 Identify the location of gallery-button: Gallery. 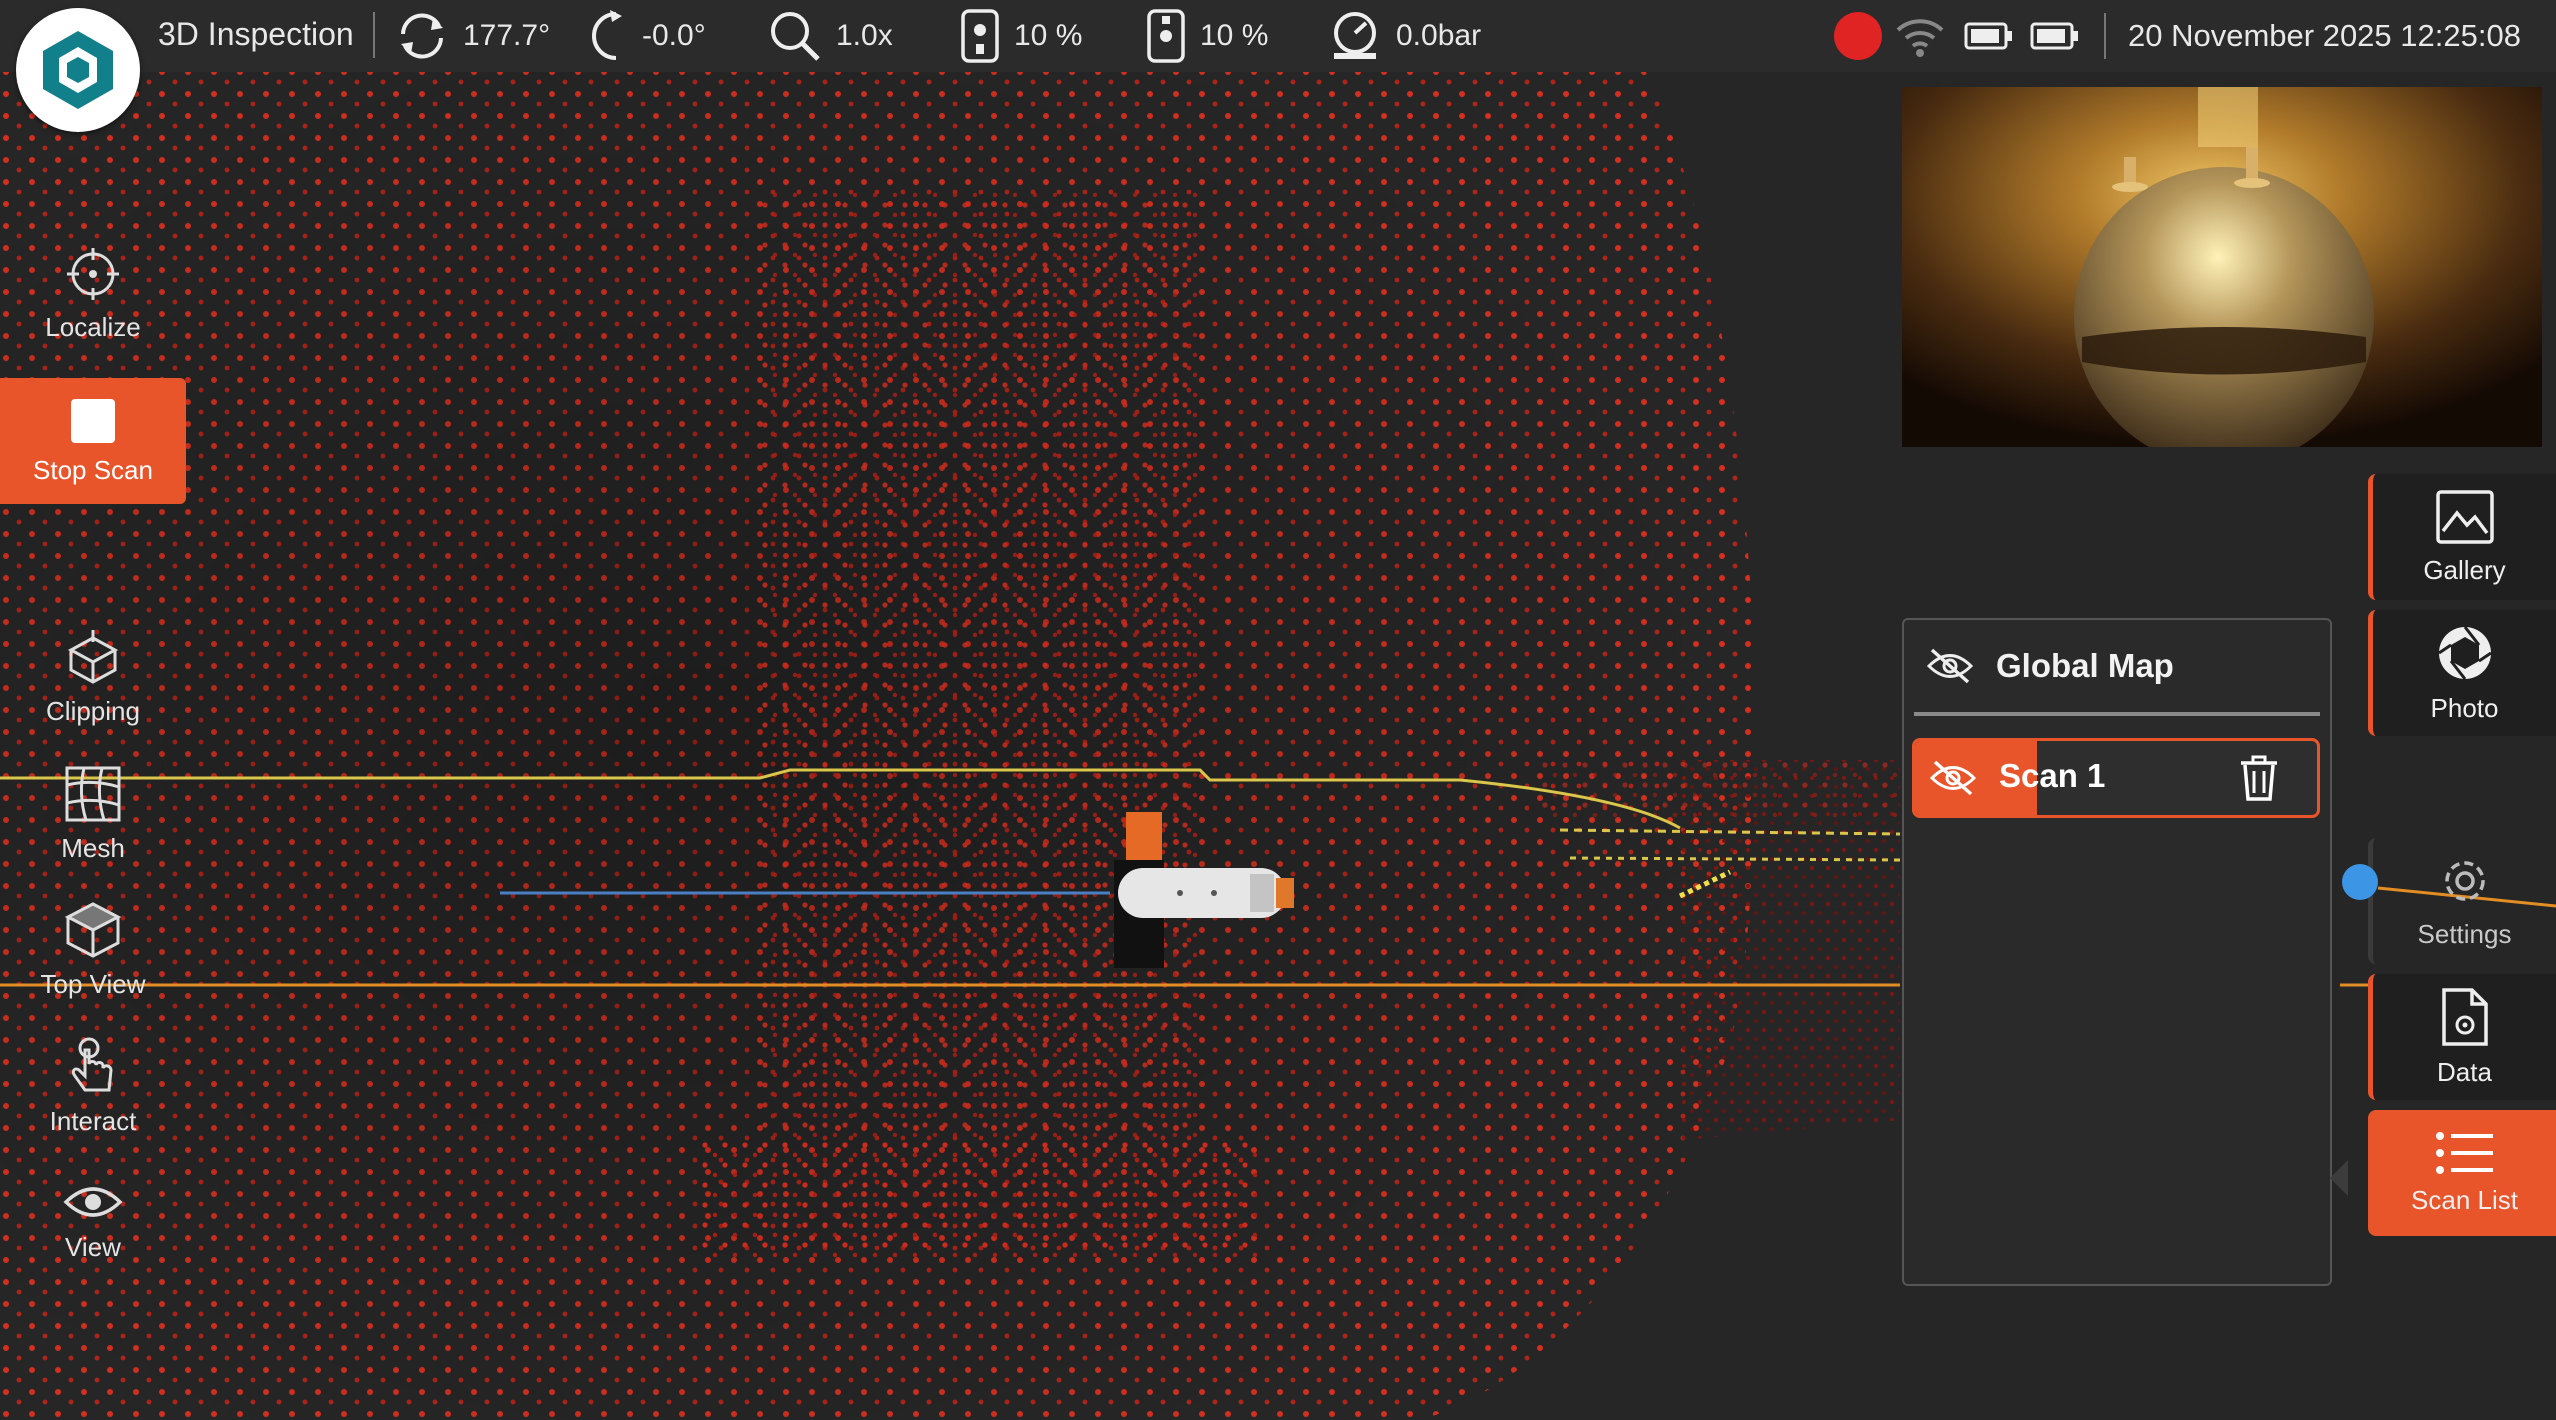
(2462, 537).